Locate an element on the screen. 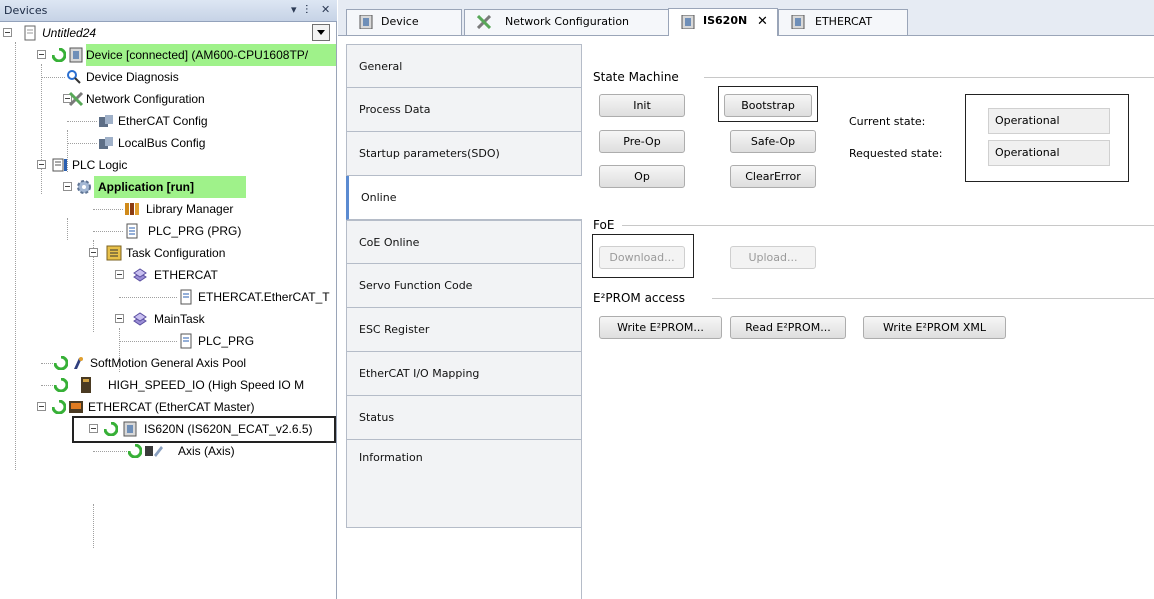  tree-item-library-manager: Library Manager is located at coordinates (168, 209).